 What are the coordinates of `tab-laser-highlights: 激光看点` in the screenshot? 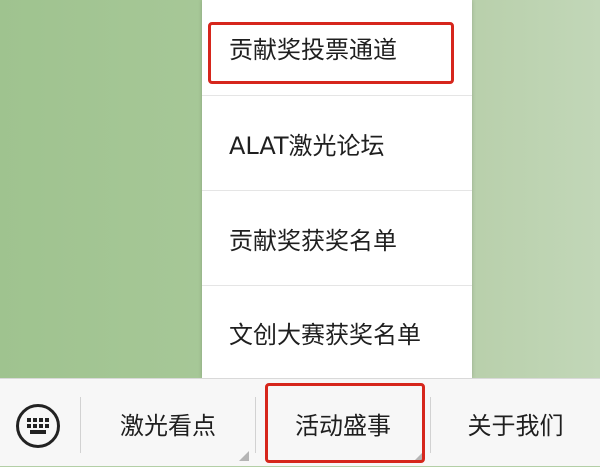 It's located at (168, 423).